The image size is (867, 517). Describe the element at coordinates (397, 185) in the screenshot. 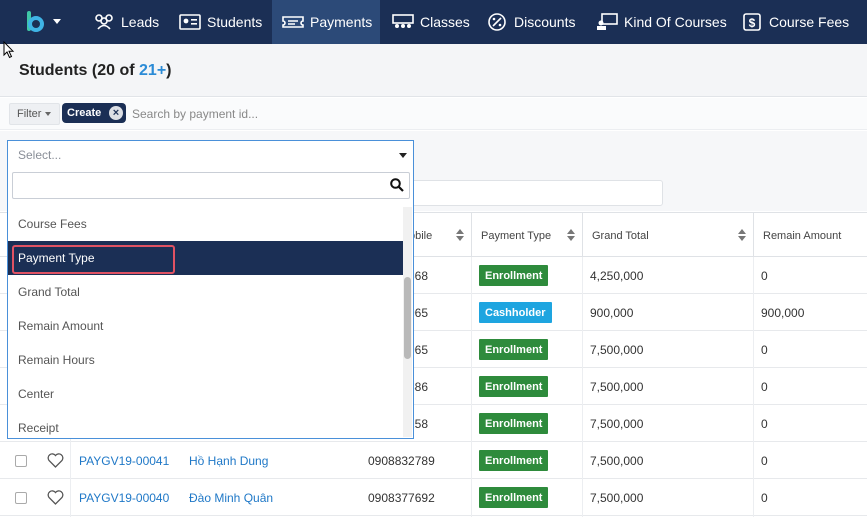

I see `search-icon` at that location.